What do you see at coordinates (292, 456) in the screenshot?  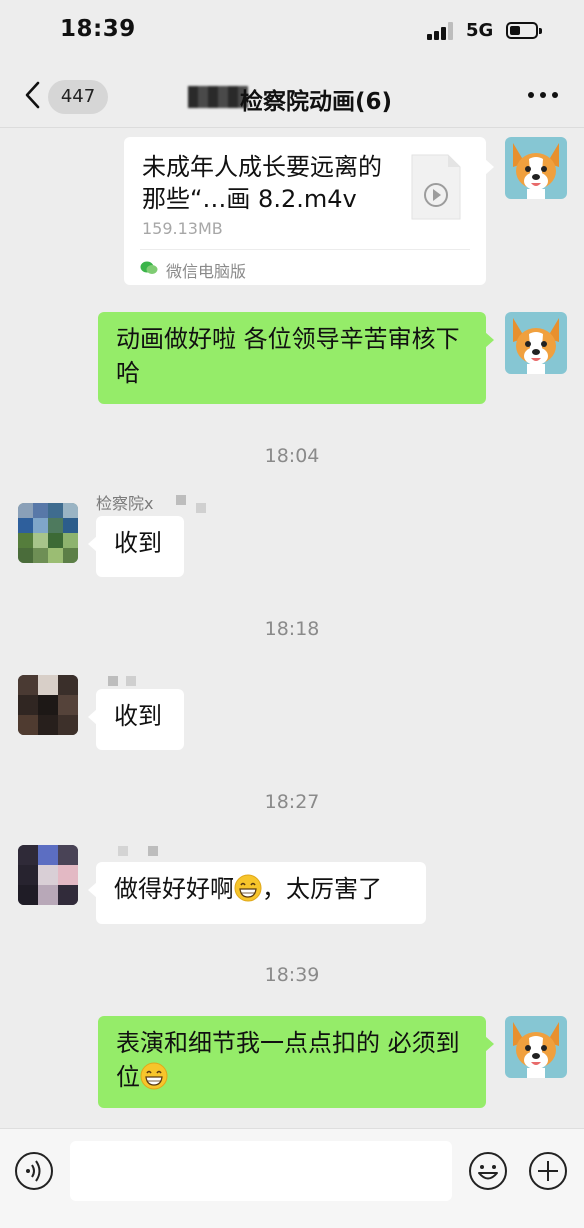 I see `timestamp: 18:04` at bounding box center [292, 456].